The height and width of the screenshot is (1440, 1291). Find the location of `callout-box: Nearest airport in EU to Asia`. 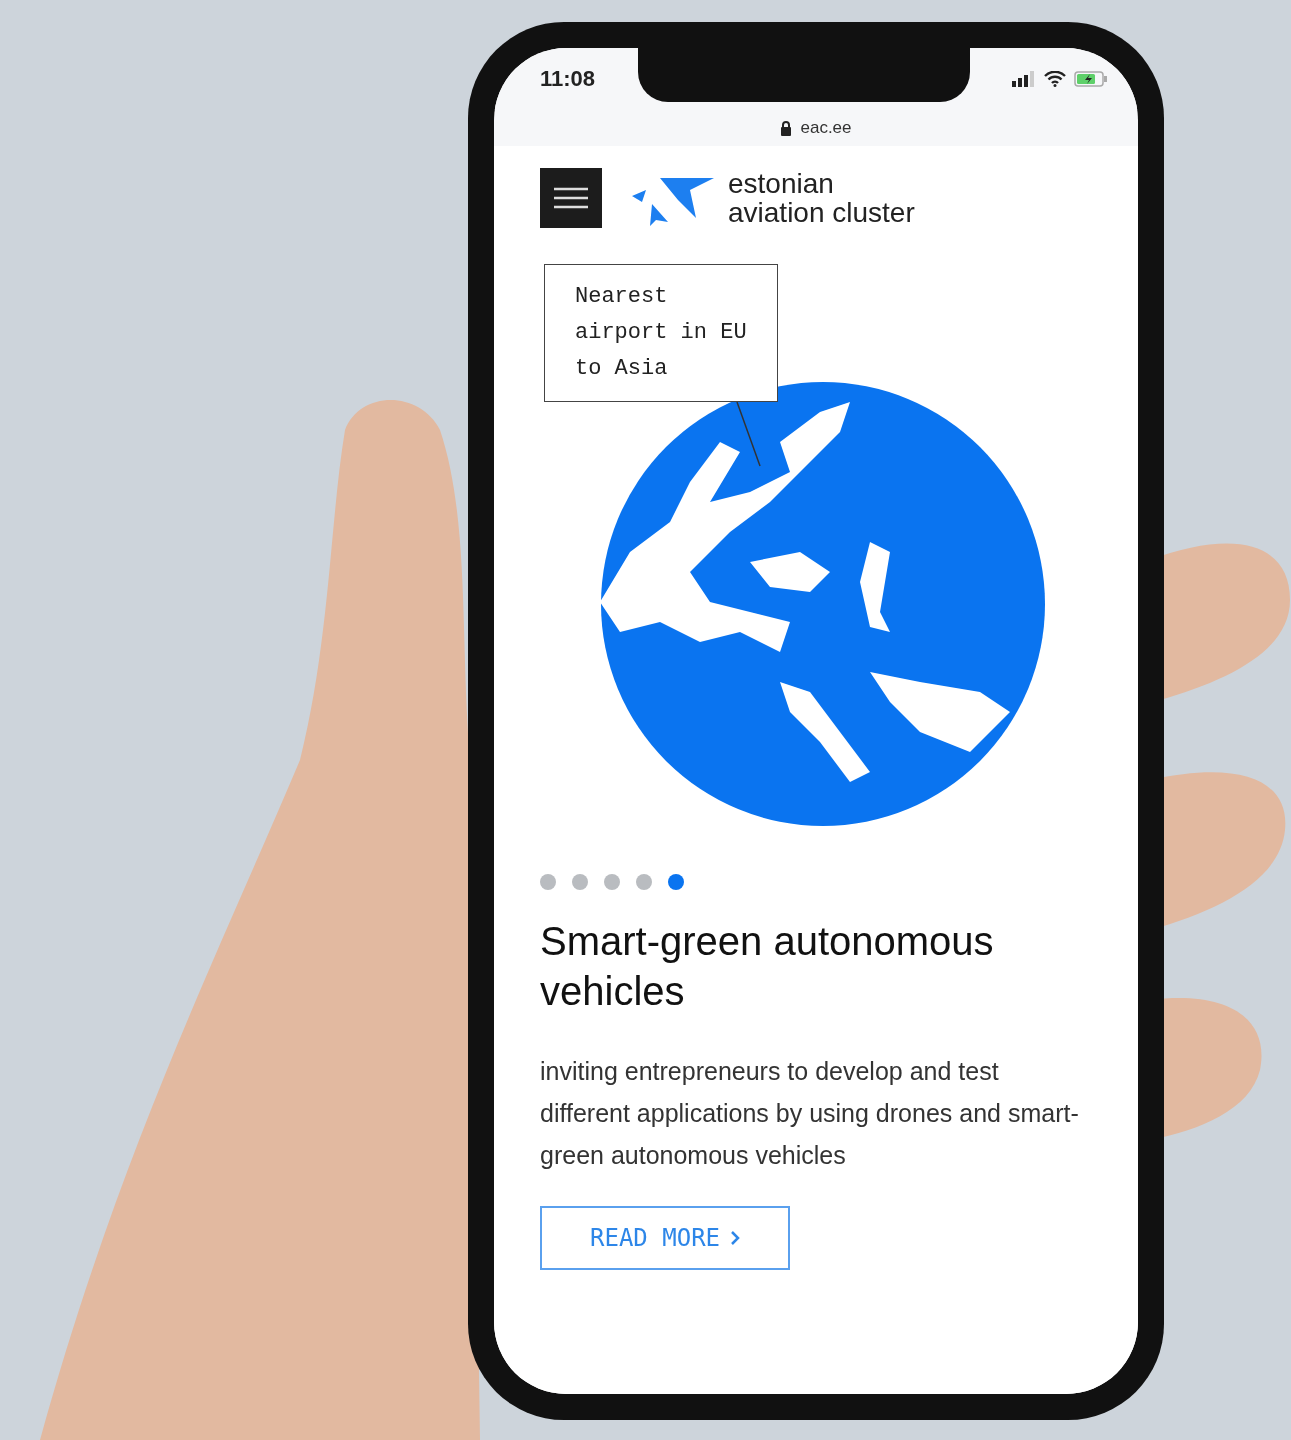

callout-box: Nearest airport in EU to Asia is located at coordinates (661, 333).